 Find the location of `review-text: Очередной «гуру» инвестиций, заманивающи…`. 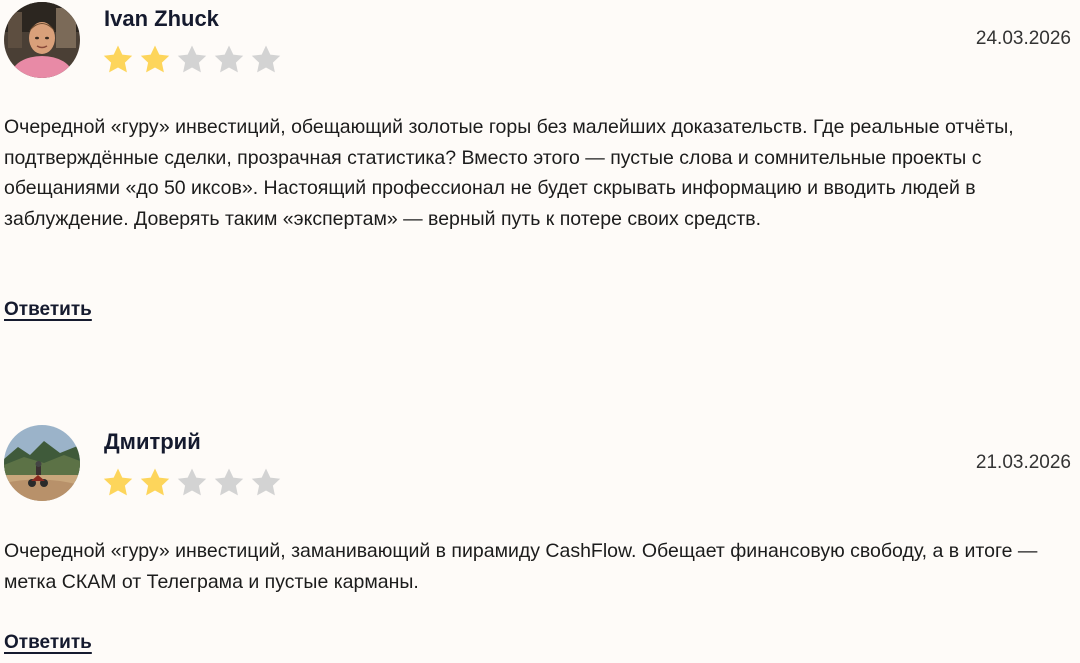

review-text: Очередной «гуру» инвестиций, заманивающи… is located at coordinates (521, 566).